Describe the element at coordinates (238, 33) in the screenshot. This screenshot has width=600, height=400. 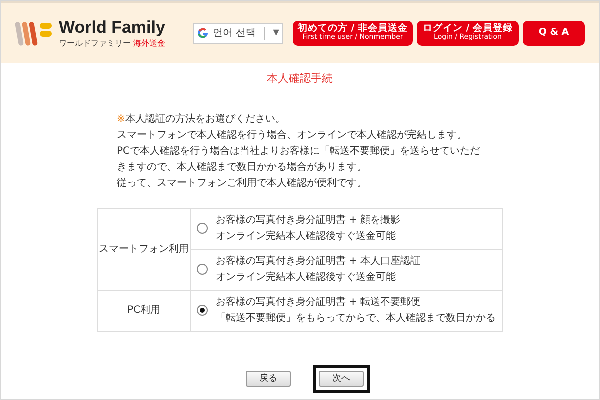
I see `language-select: 언어 선택 ▼` at that location.